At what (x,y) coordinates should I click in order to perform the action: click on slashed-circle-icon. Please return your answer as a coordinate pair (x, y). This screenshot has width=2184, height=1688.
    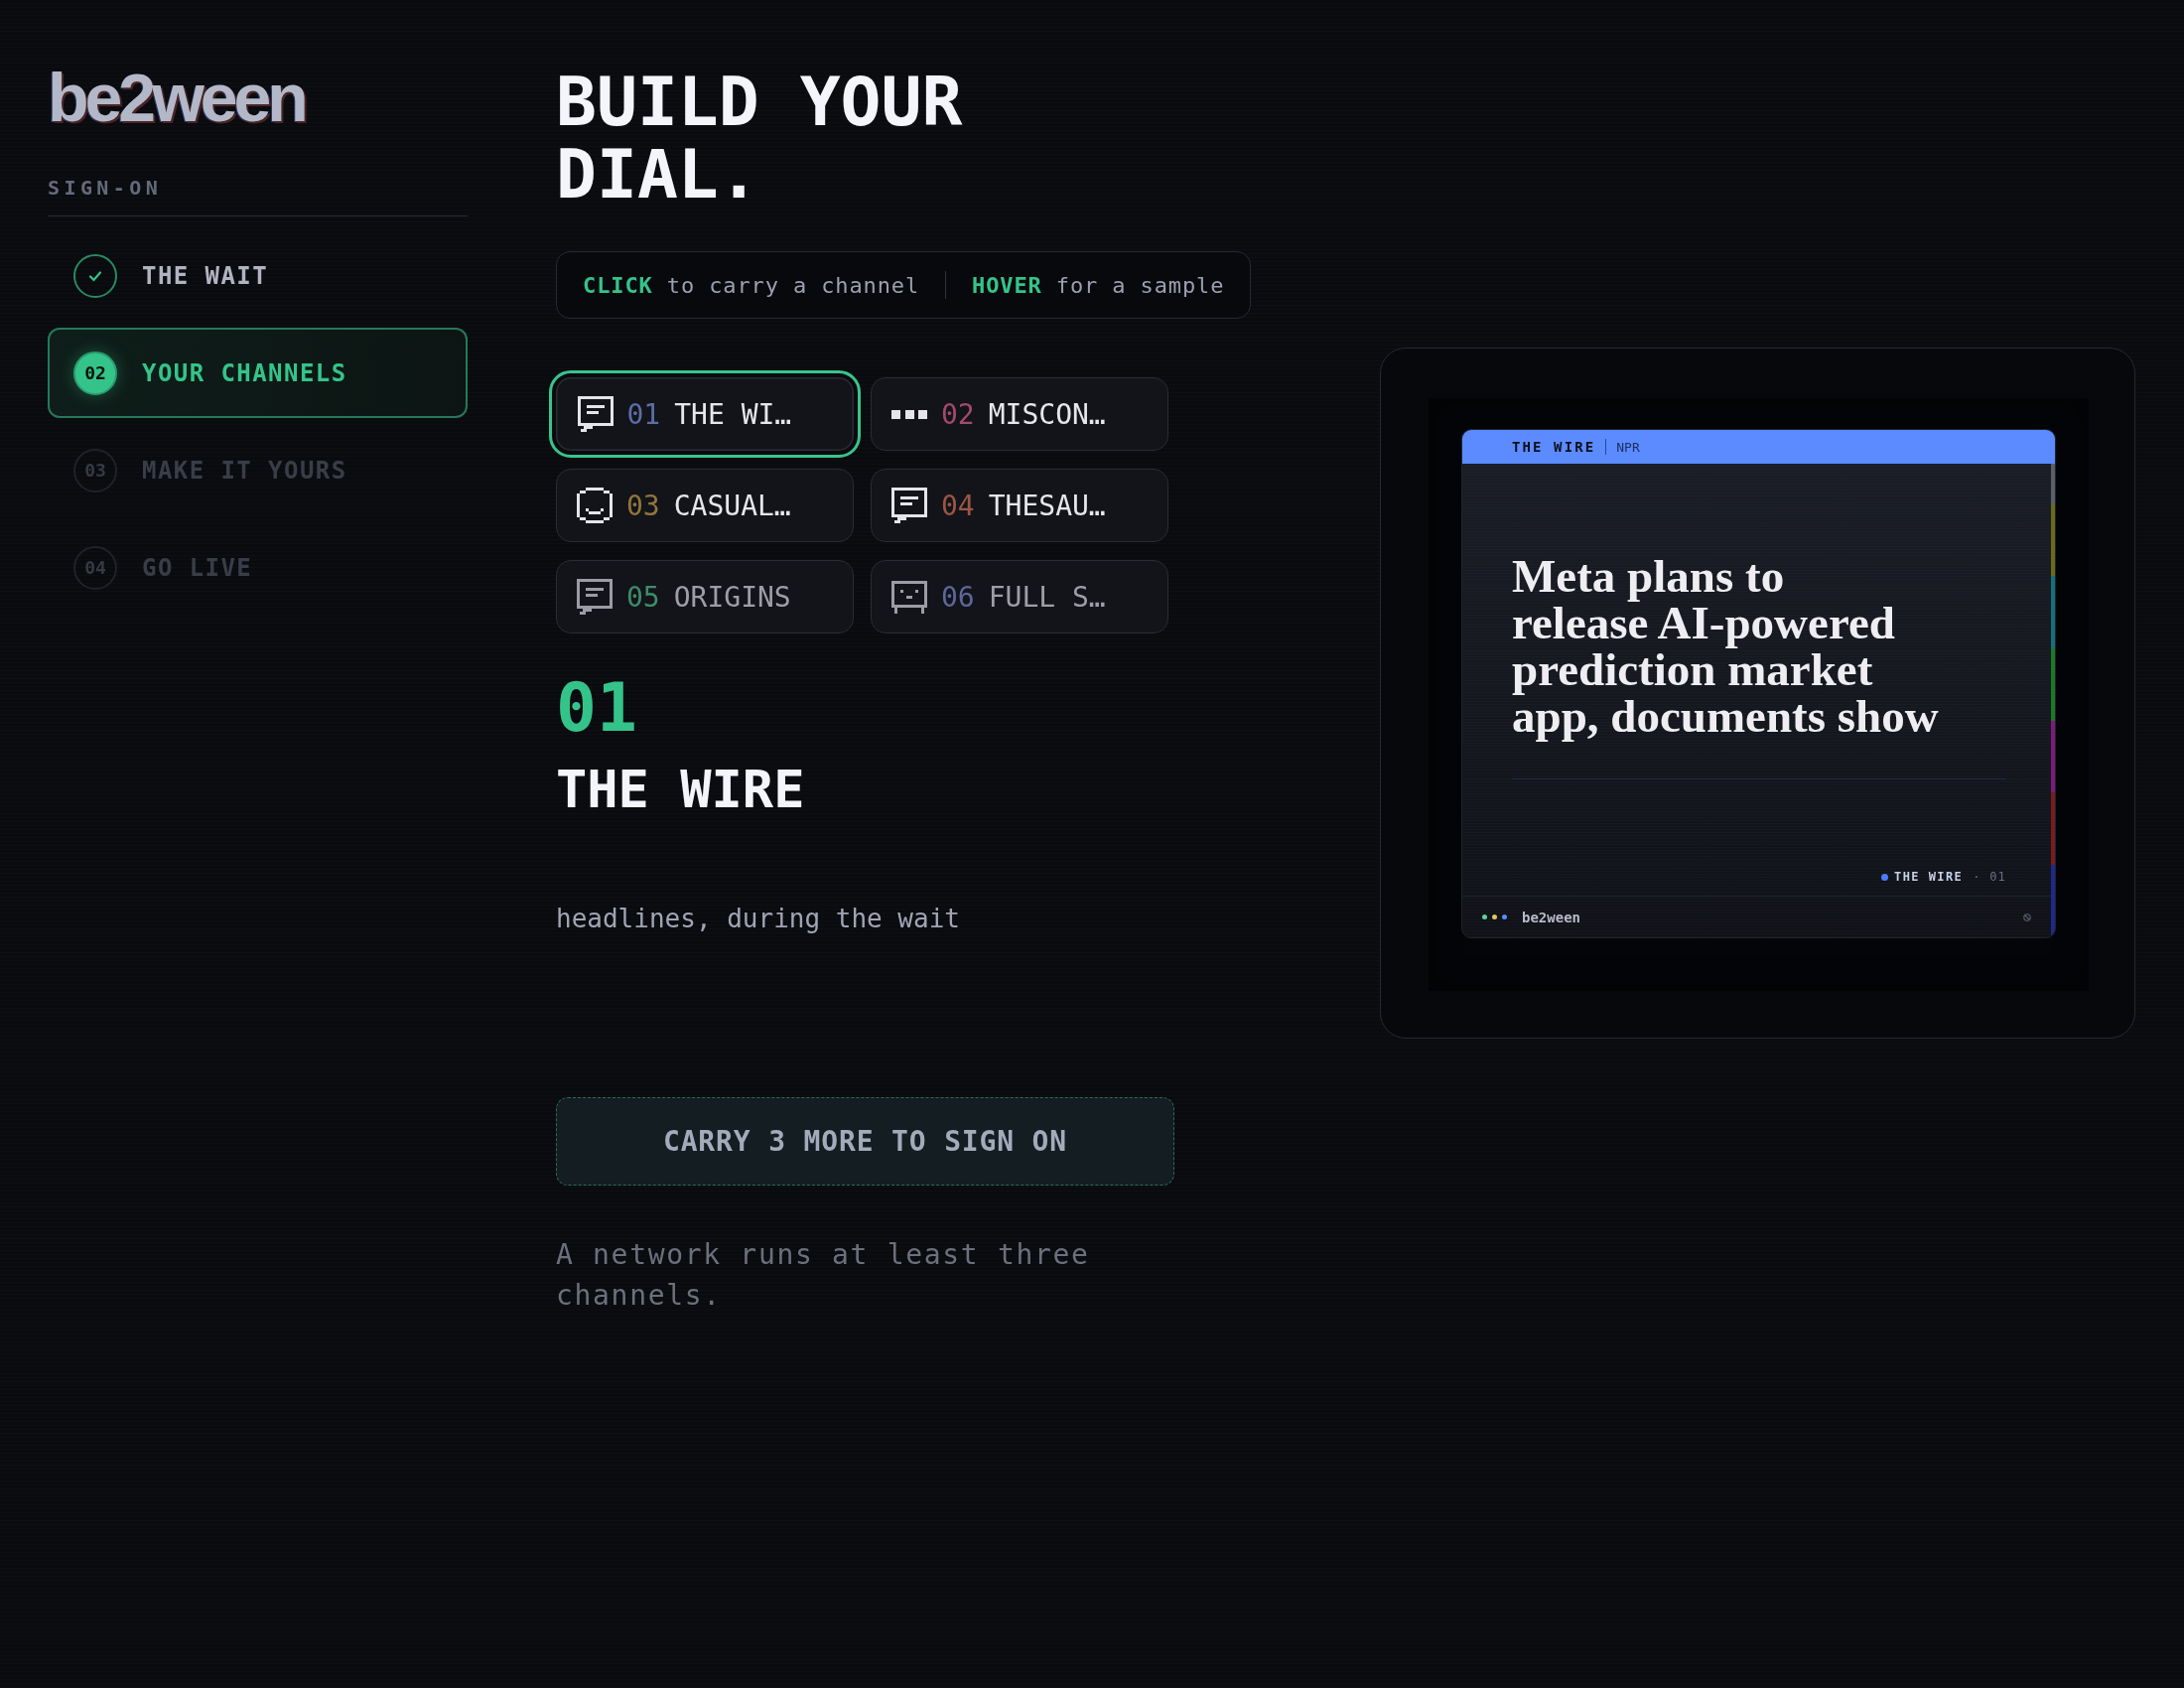
    Looking at the image, I should click on (2027, 917).